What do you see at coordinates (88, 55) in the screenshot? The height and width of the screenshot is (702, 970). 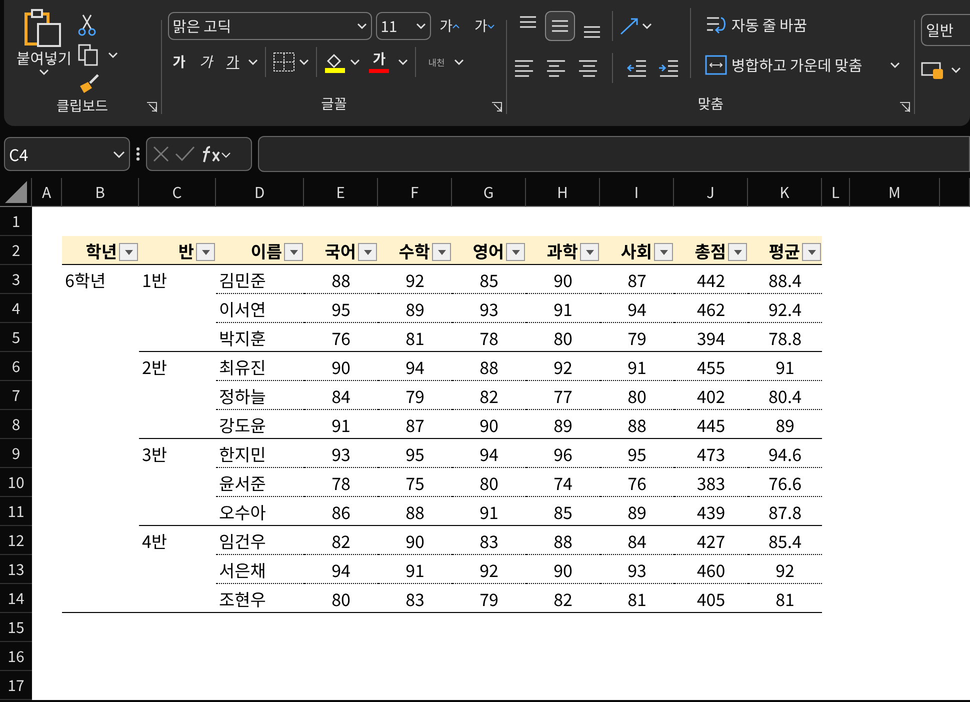 I see `copy-icon` at bounding box center [88, 55].